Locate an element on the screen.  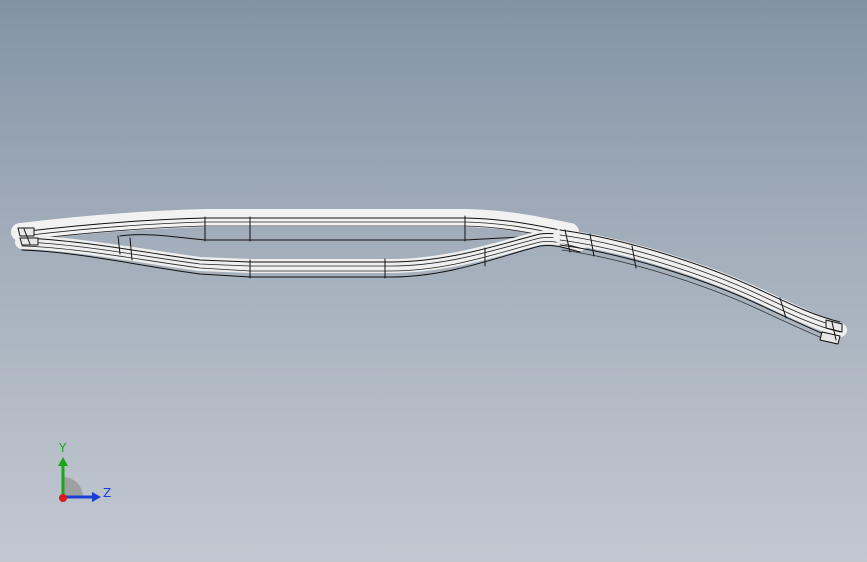
view-orientation-triad: Y Z is located at coordinates (85, 475).